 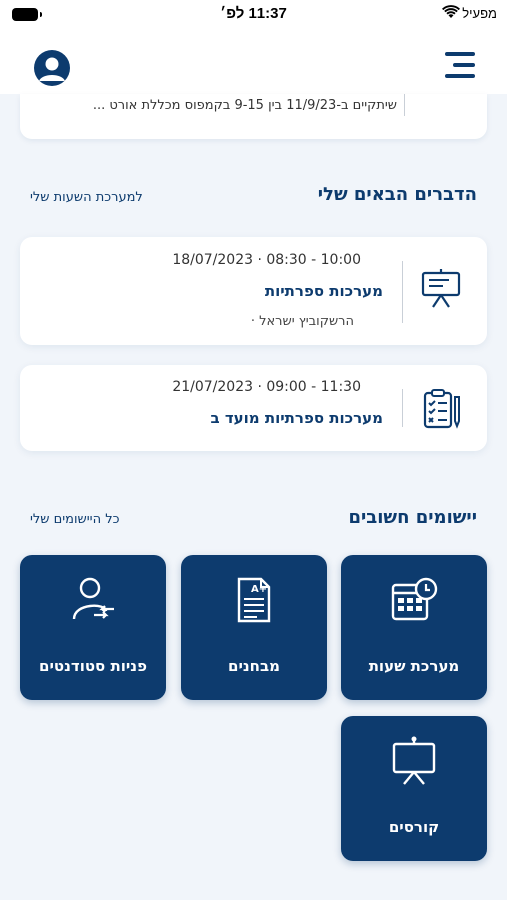 What do you see at coordinates (93, 666) in the screenshot?
I see `tile-label: פניות סטודנטים` at bounding box center [93, 666].